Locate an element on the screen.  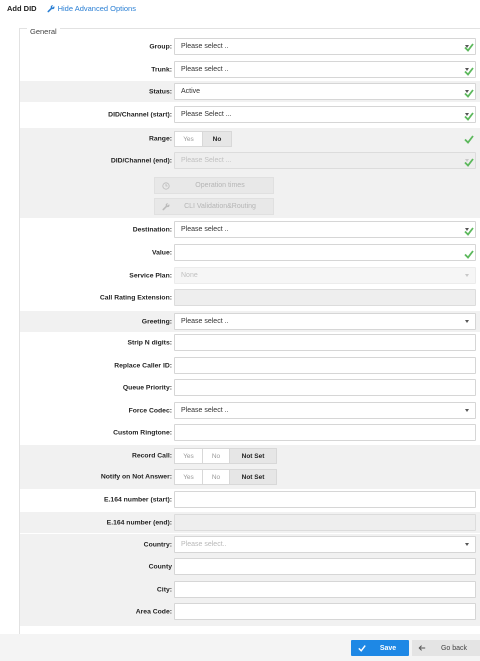
operation-times-button: Operation times is located at coordinates (214, 185).